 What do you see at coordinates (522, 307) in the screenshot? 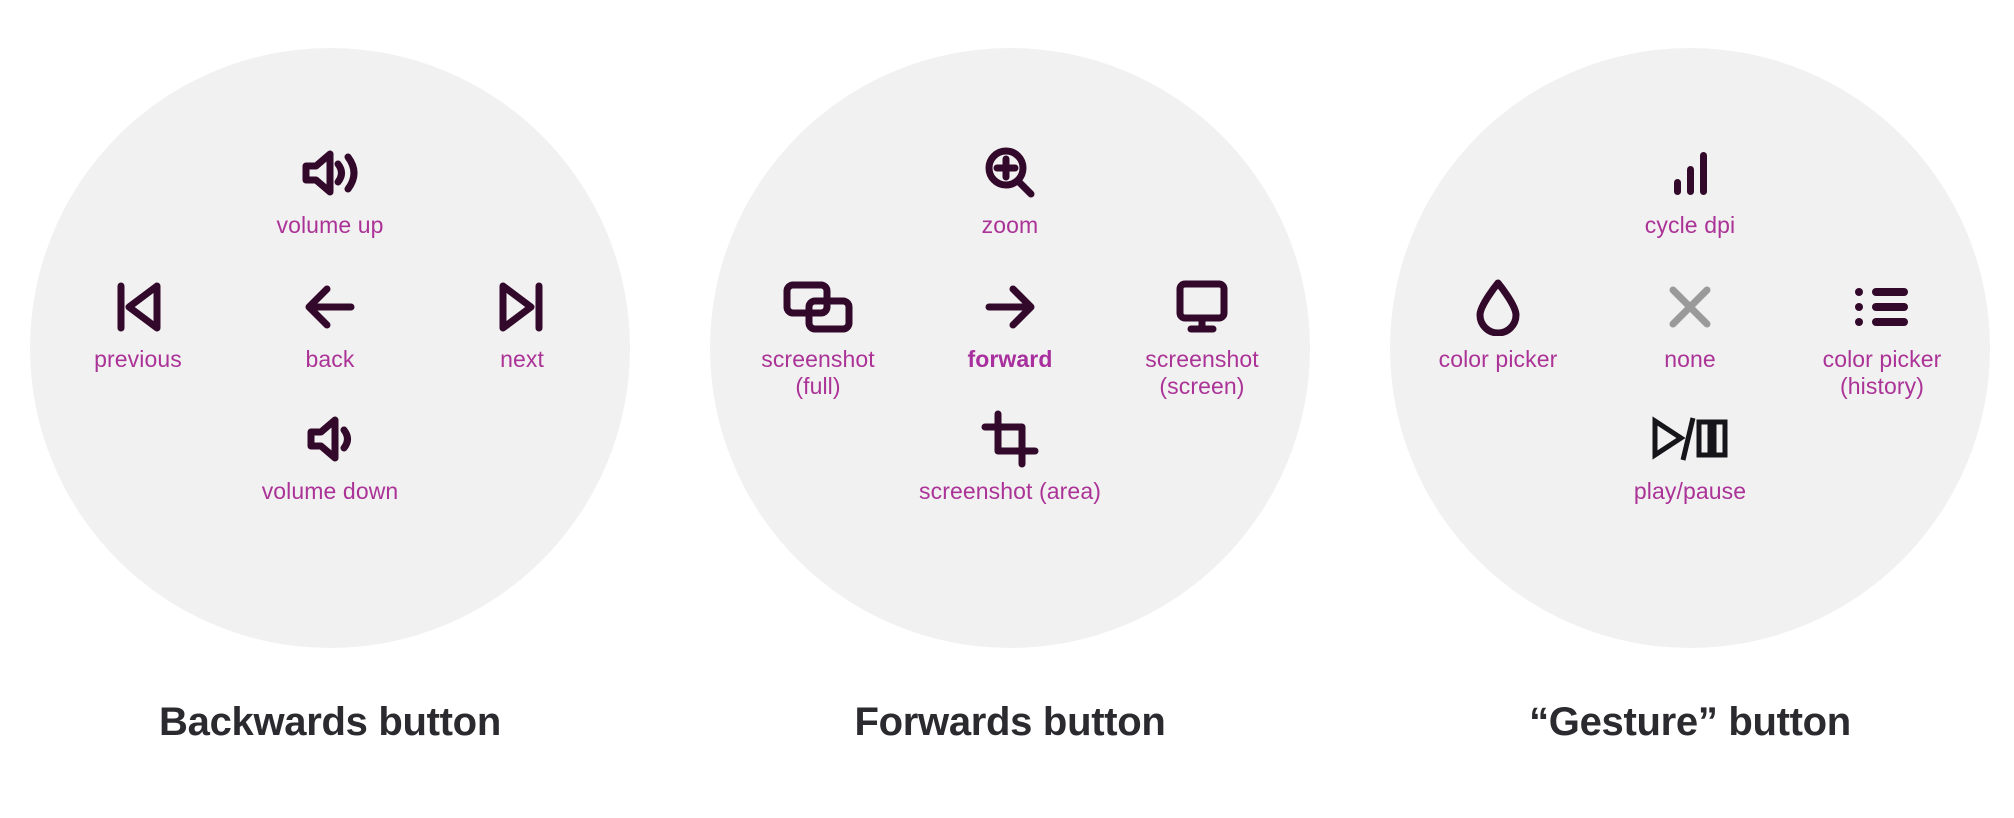
I see `skip-next-icon` at bounding box center [522, 307].